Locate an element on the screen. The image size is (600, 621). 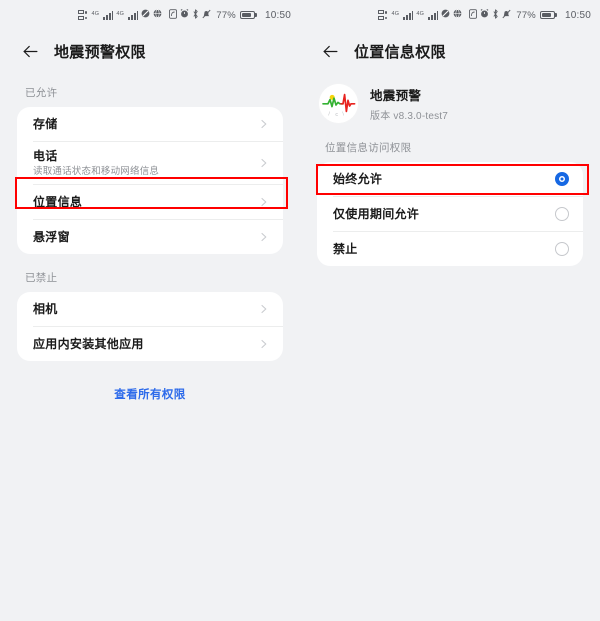
svg-text: c is located at coordinates (336, 115).